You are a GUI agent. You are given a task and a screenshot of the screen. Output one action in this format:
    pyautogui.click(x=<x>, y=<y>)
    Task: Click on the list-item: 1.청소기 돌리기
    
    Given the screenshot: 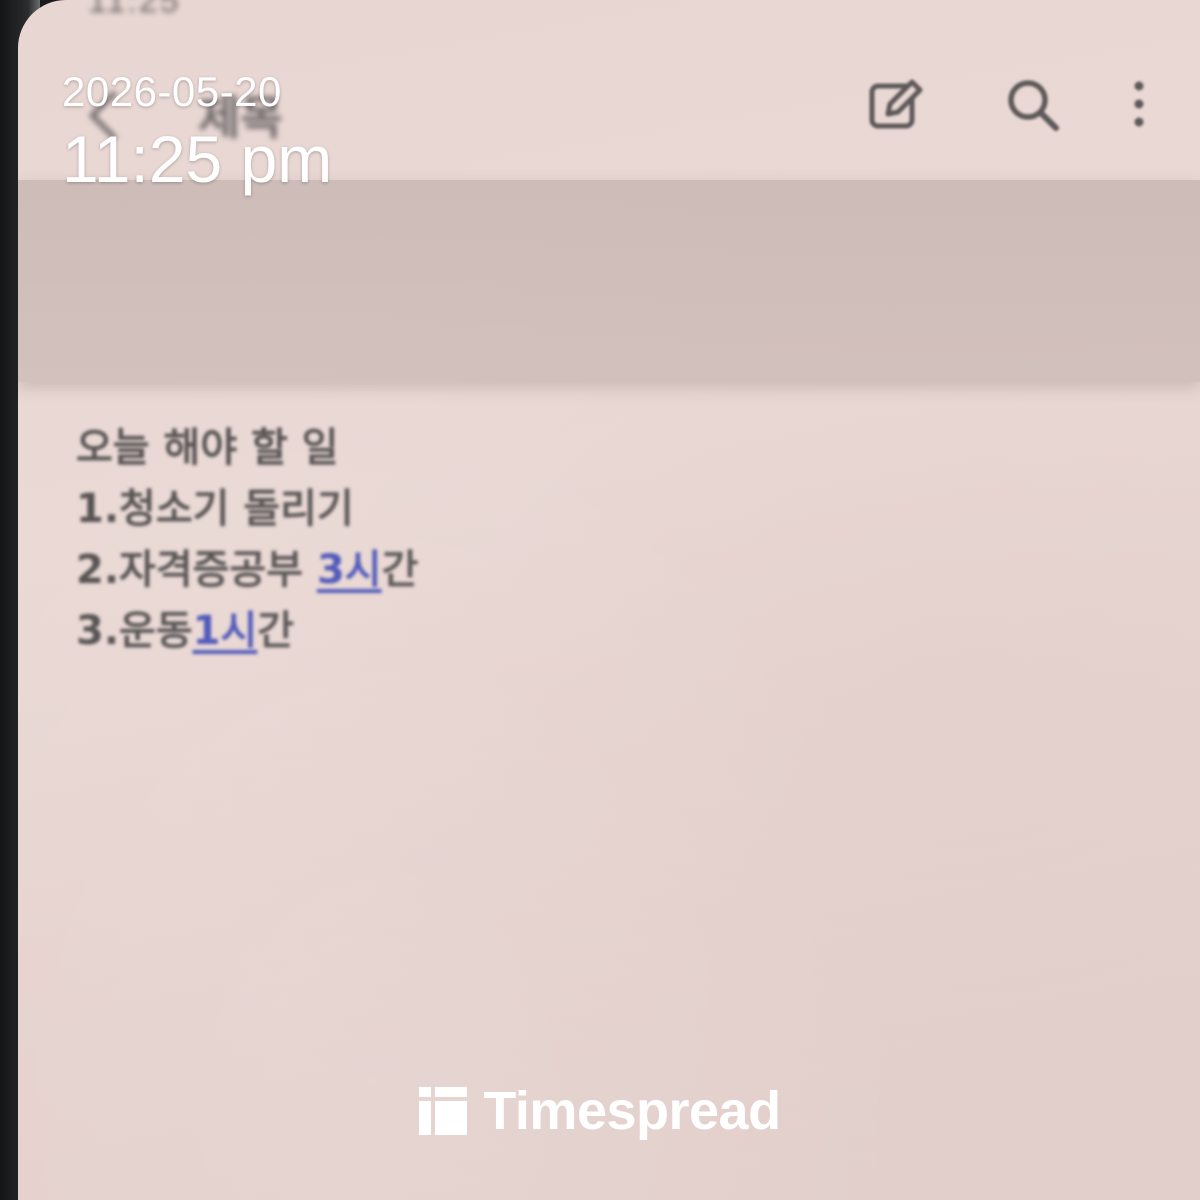 What is the action you would take?
    pyautogui.click(x=247, y=509)
    